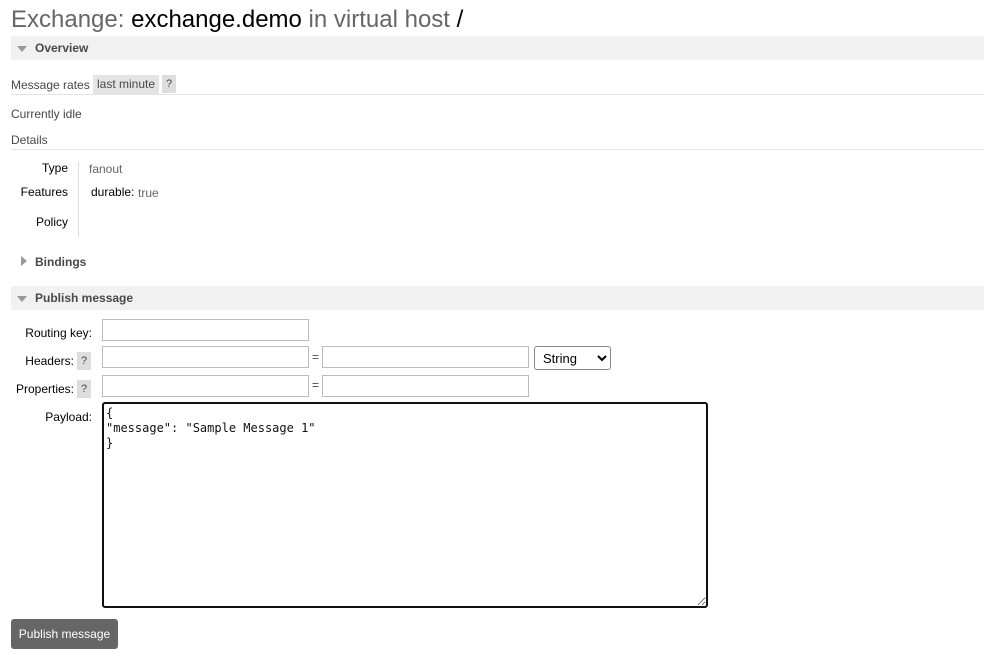  What do you see at coordinates (572, 358) in the screenshot?
I see `header-type-select: String` at bounding box center [572, 358].